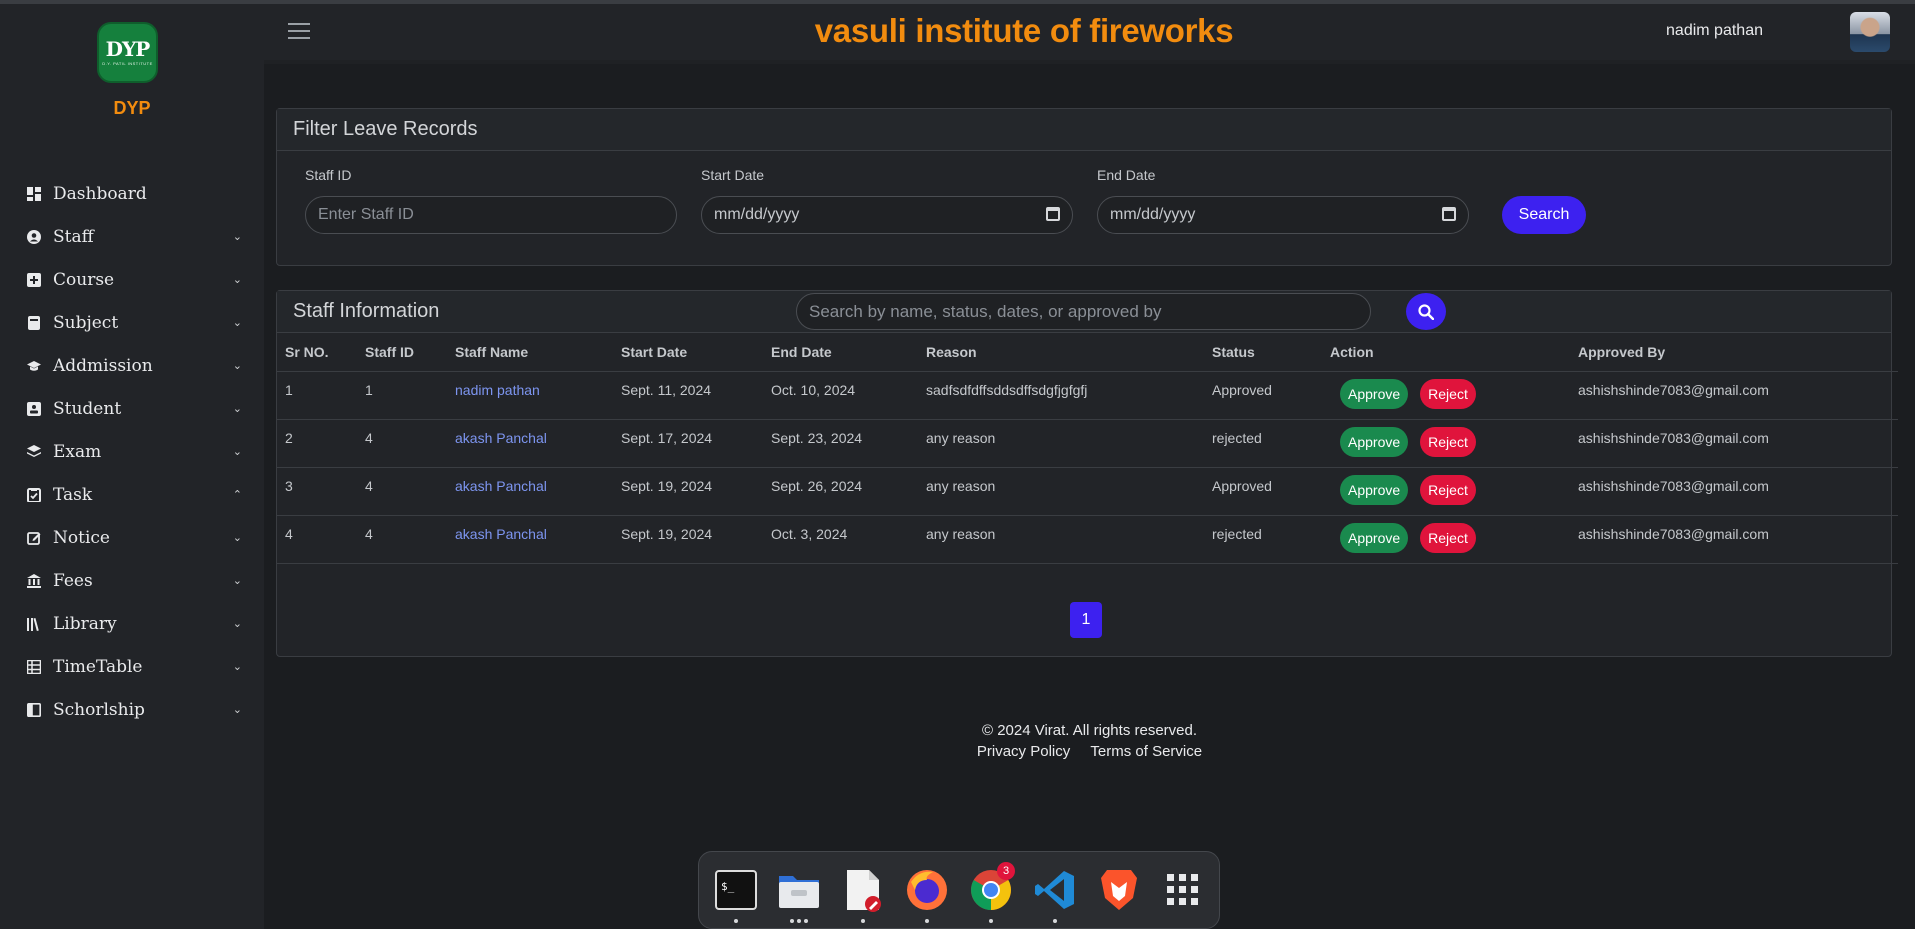 The image size is (1915, 929). Describe the element at coordinates (1061, 352) in the screenshot. I see `column-header: Reason` at that location.